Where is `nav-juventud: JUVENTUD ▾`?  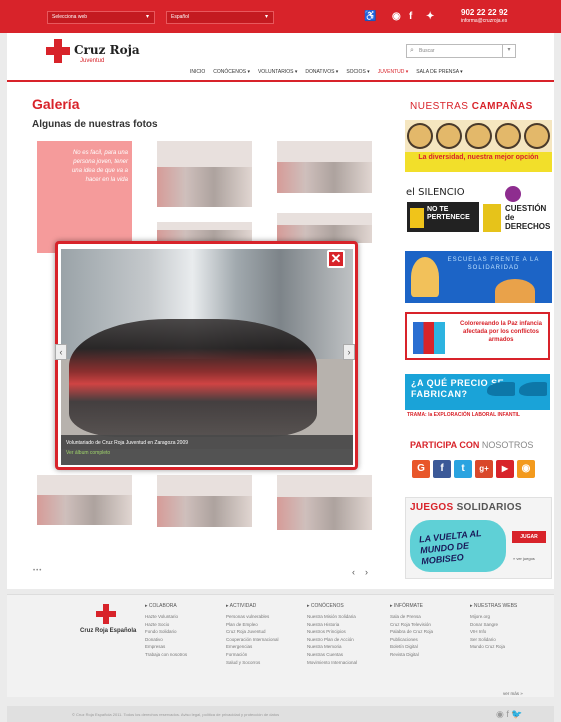 nav-juventud: JUVENTUD ▾ is located at coordinates (393, 72).